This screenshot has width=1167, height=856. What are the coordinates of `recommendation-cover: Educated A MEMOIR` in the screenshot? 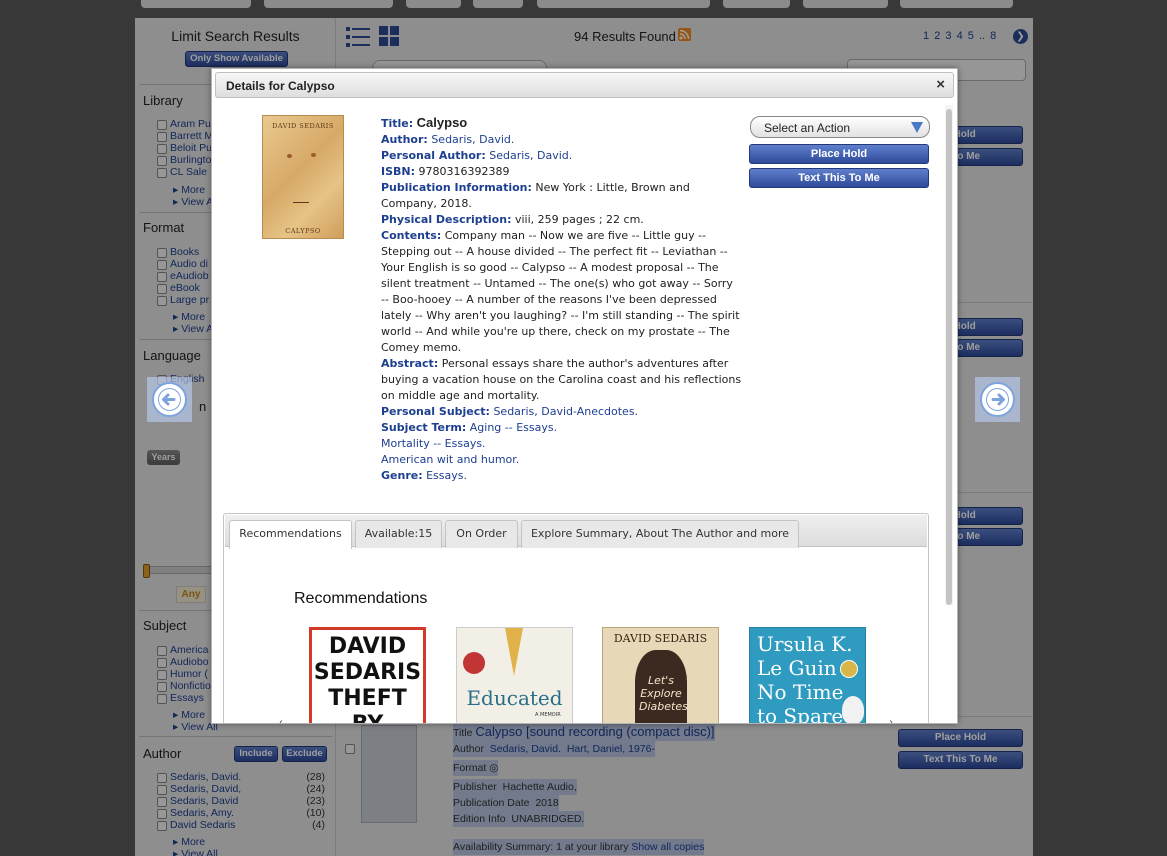 It's located at (514, 675).